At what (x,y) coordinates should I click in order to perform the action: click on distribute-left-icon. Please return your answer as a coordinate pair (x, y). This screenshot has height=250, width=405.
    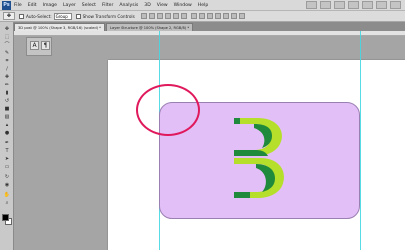
    Looking at the image, I should click on (217, 16).